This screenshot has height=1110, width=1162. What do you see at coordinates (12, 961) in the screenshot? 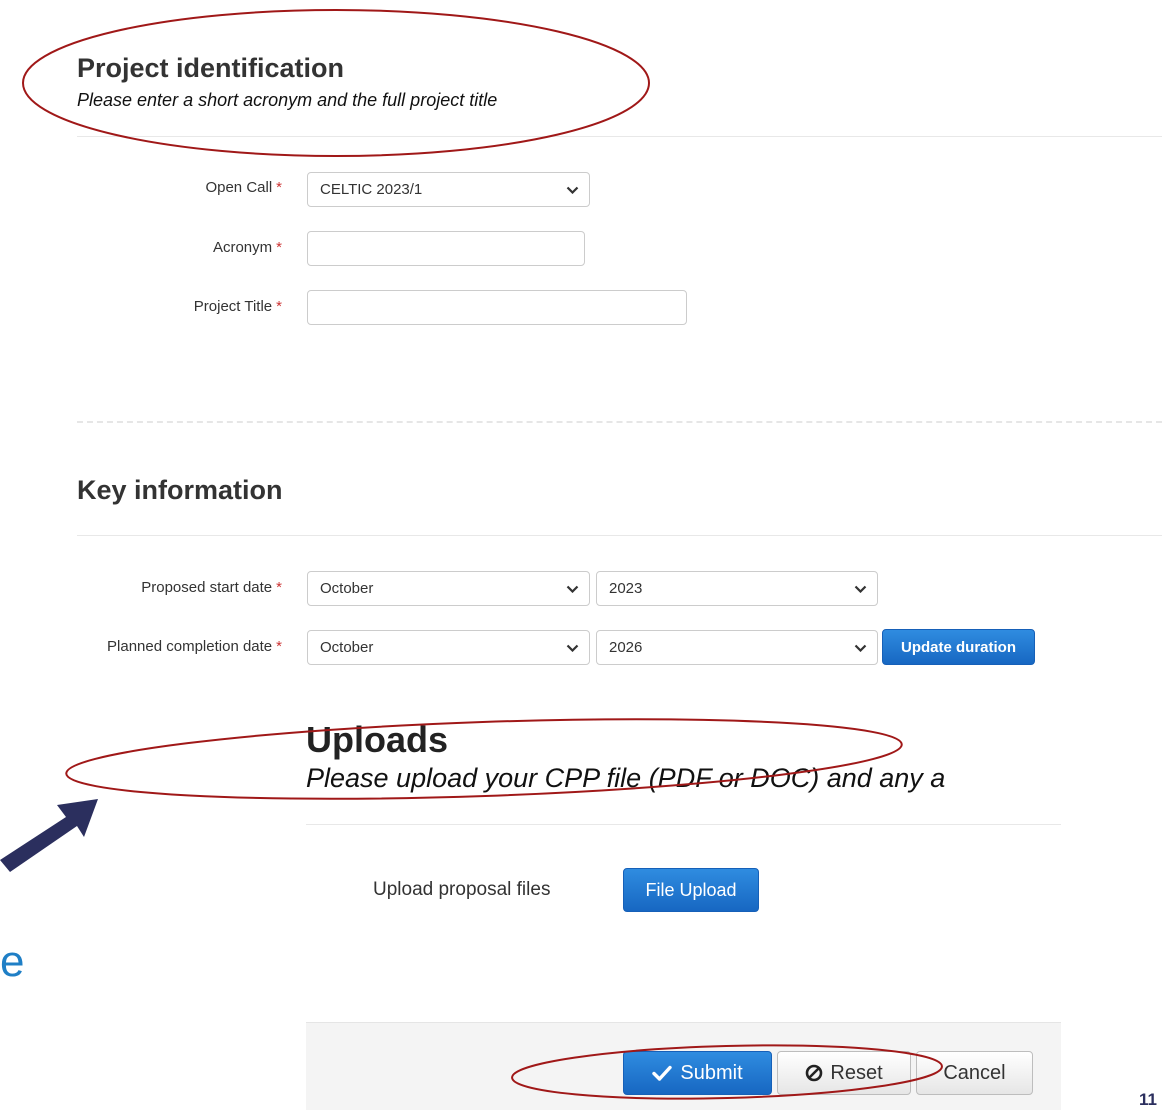
I see `slide-text-fragment: e` at bounding box center [12, 961].